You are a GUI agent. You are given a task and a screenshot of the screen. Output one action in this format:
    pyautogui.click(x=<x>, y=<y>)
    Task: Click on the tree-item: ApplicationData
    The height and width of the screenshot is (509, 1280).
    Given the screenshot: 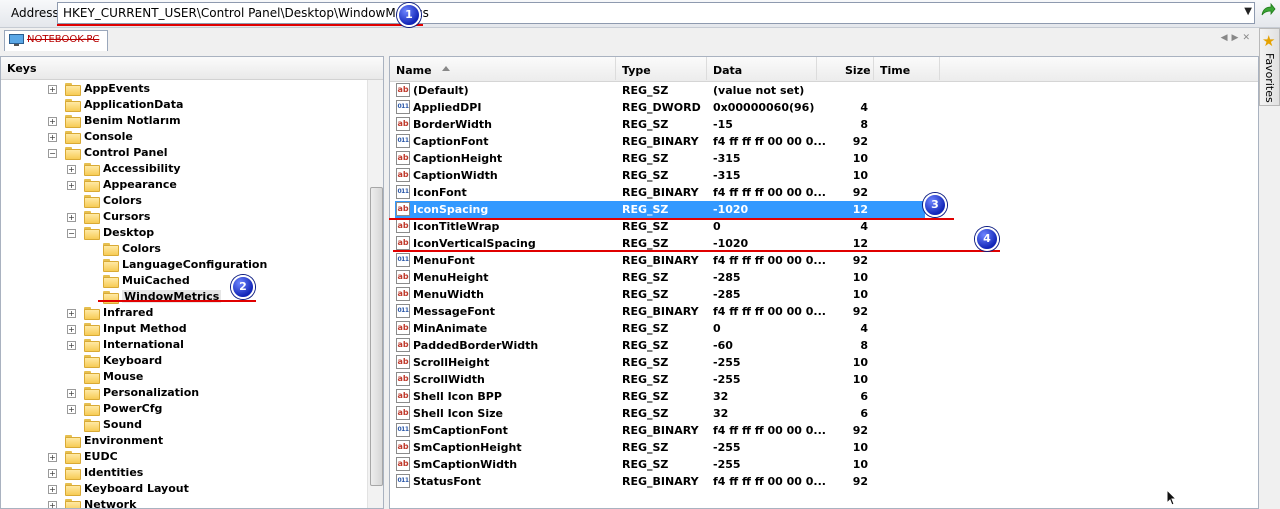 What is the action you would take?
    pyautogui.click(x=184, y=105)
    